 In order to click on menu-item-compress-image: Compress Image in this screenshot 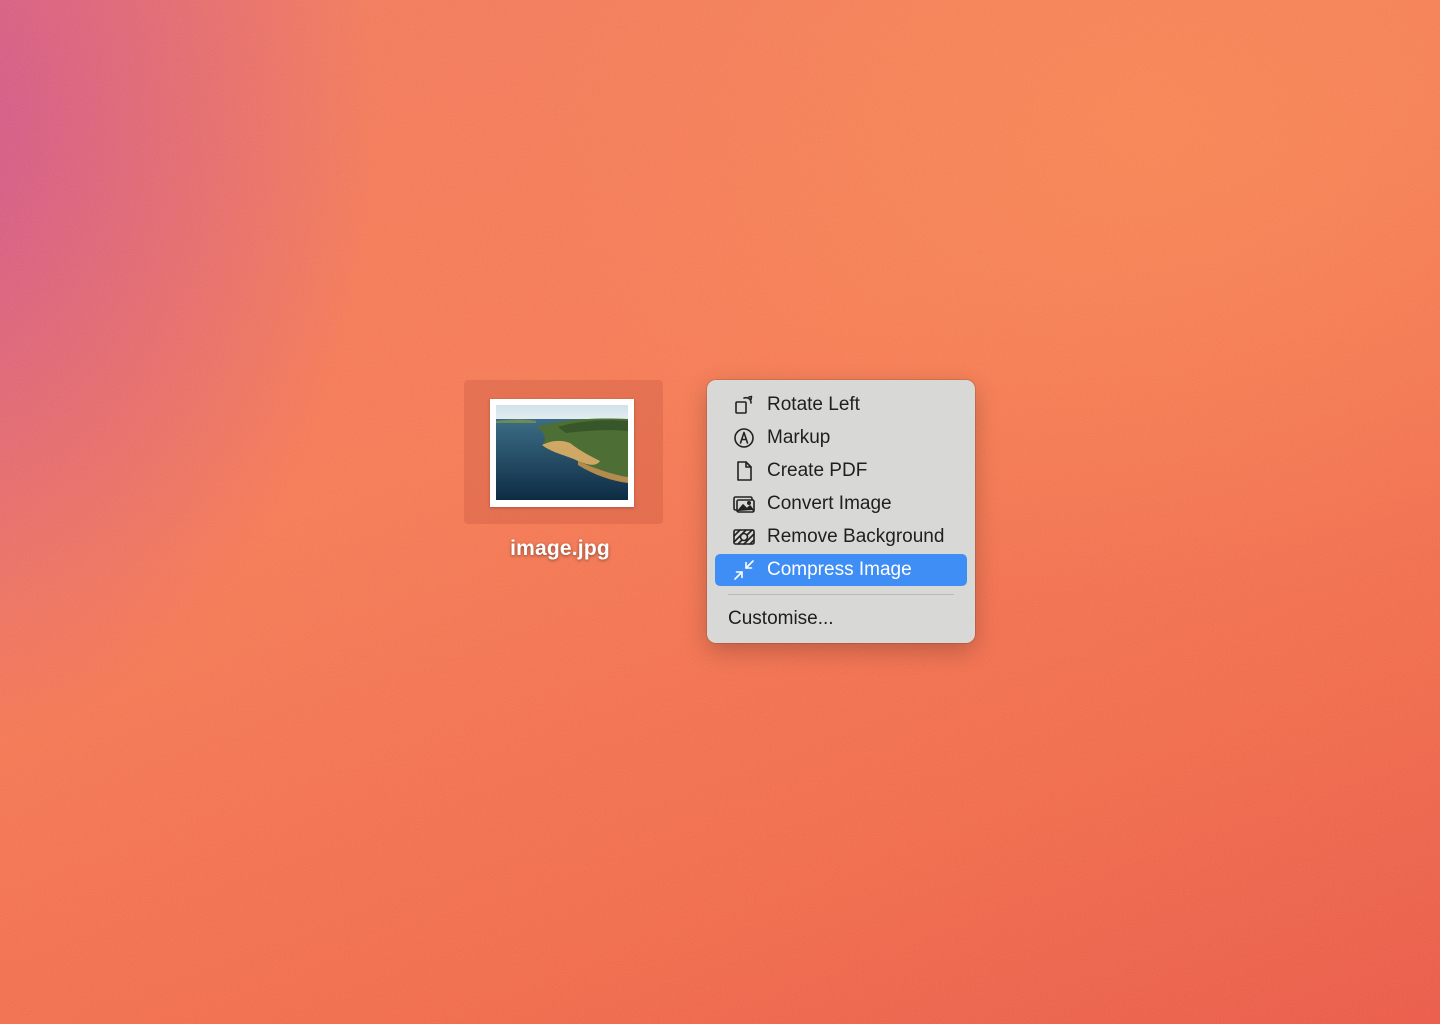, I will do `click(841, 570)`.